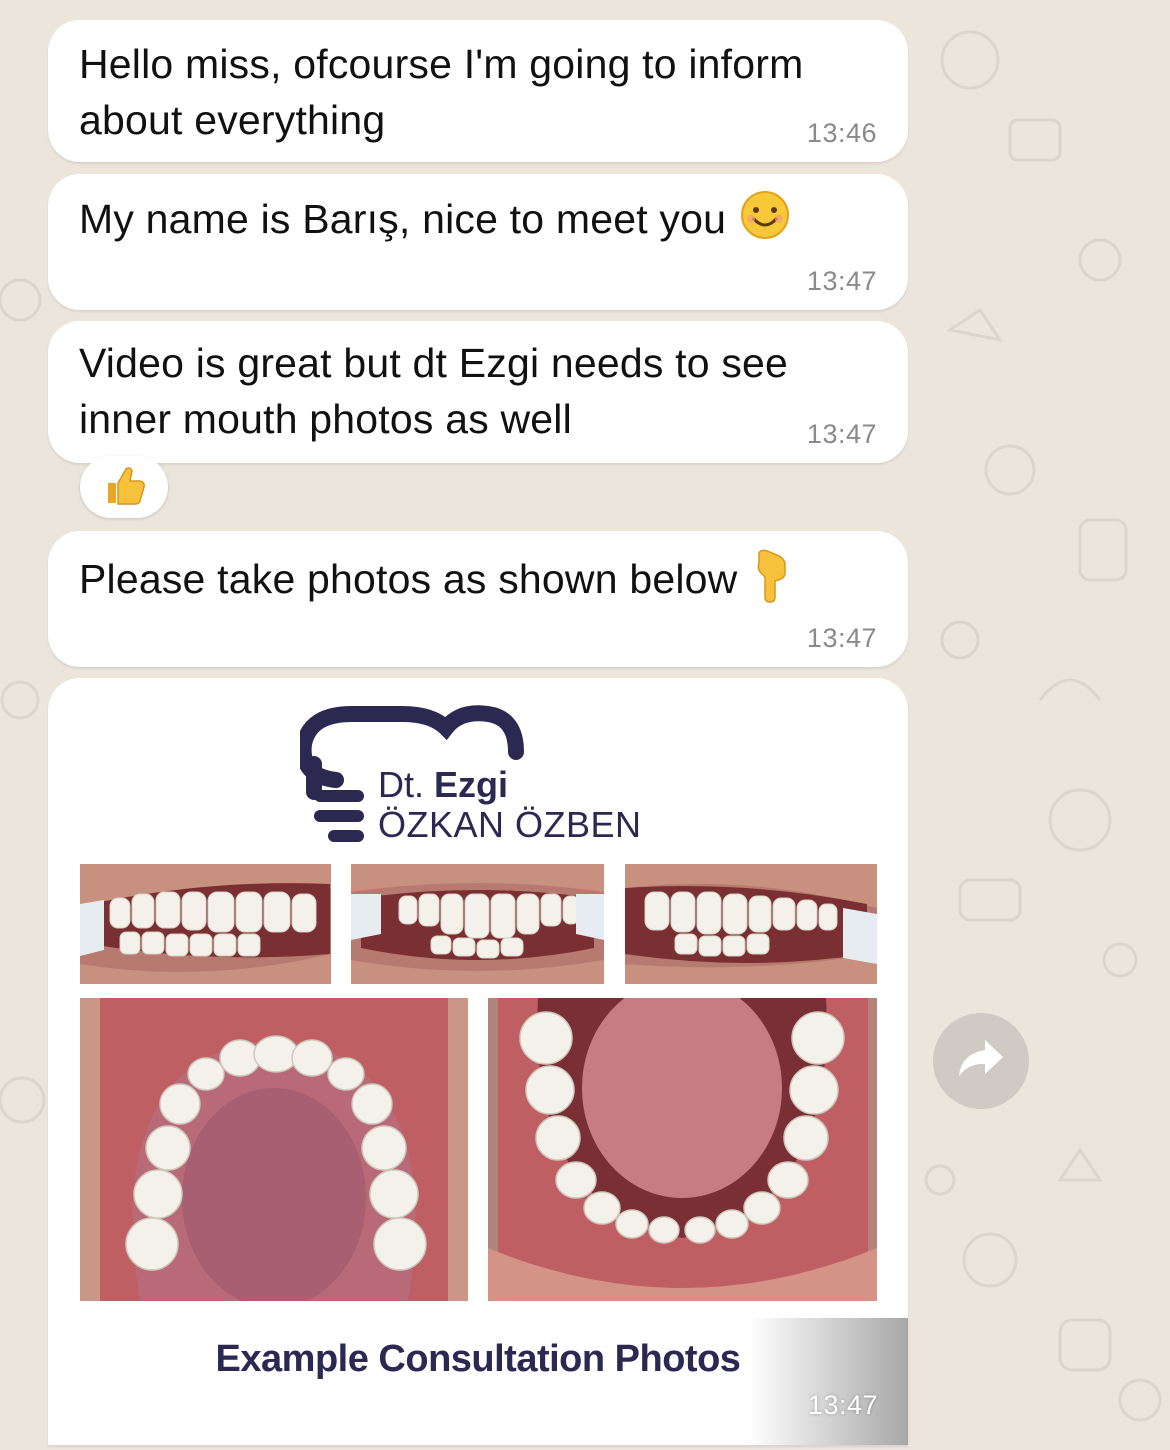 The height and width of the screenshot is (1450, 1170). I want to click on image-caption: Example Consultation Photos, so click(478, 1359).